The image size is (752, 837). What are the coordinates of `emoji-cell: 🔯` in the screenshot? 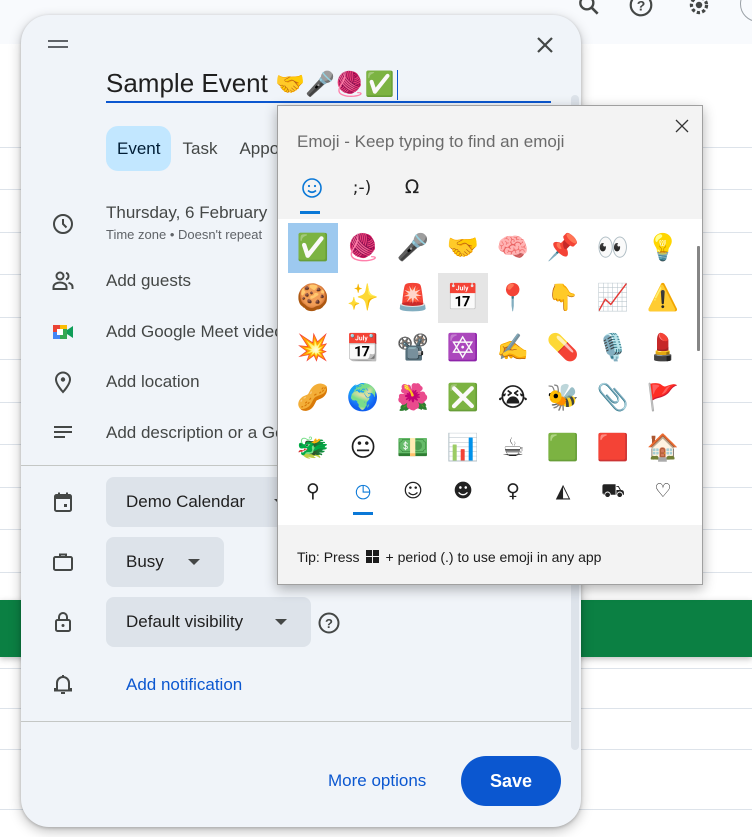 It's located at (463, 348).